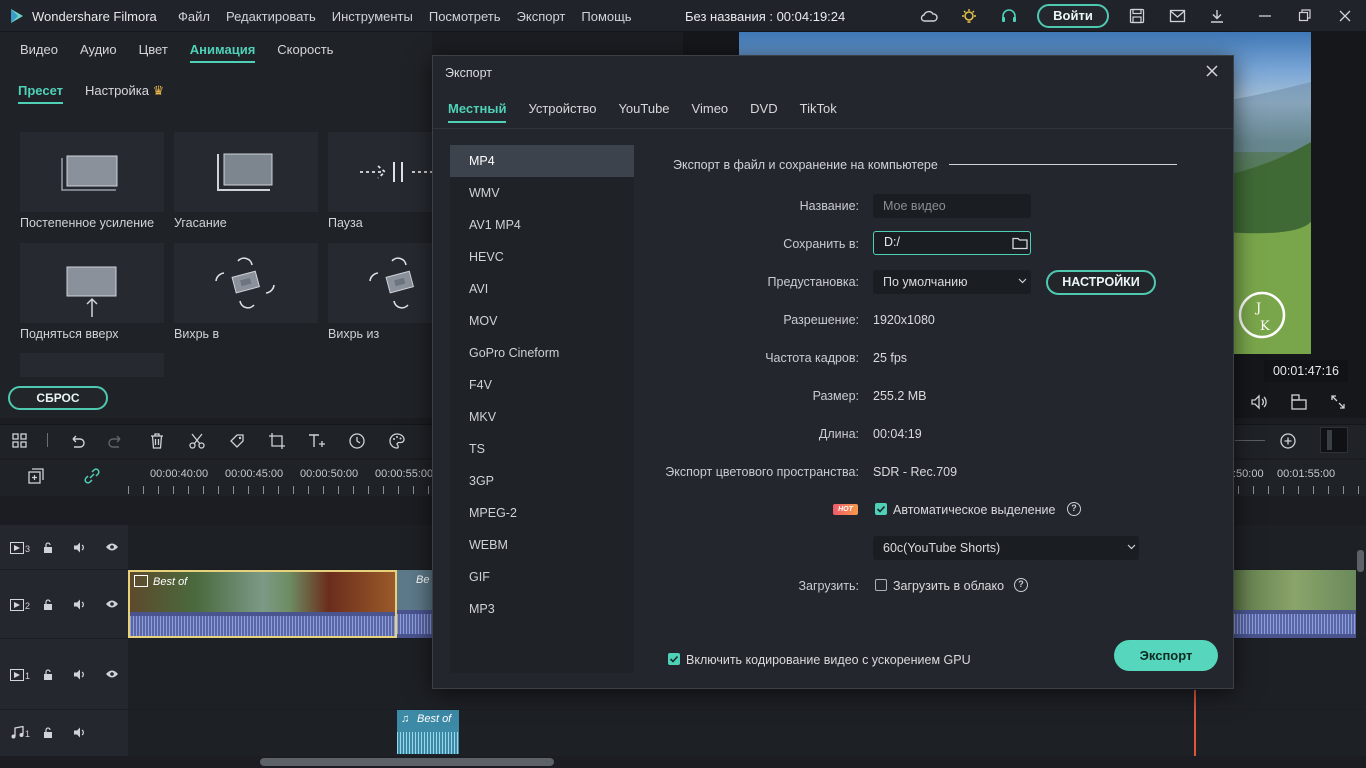 The height and width of the screenshot is (768, 1366). I want to click on video-clip: Be, so click(415, 604).